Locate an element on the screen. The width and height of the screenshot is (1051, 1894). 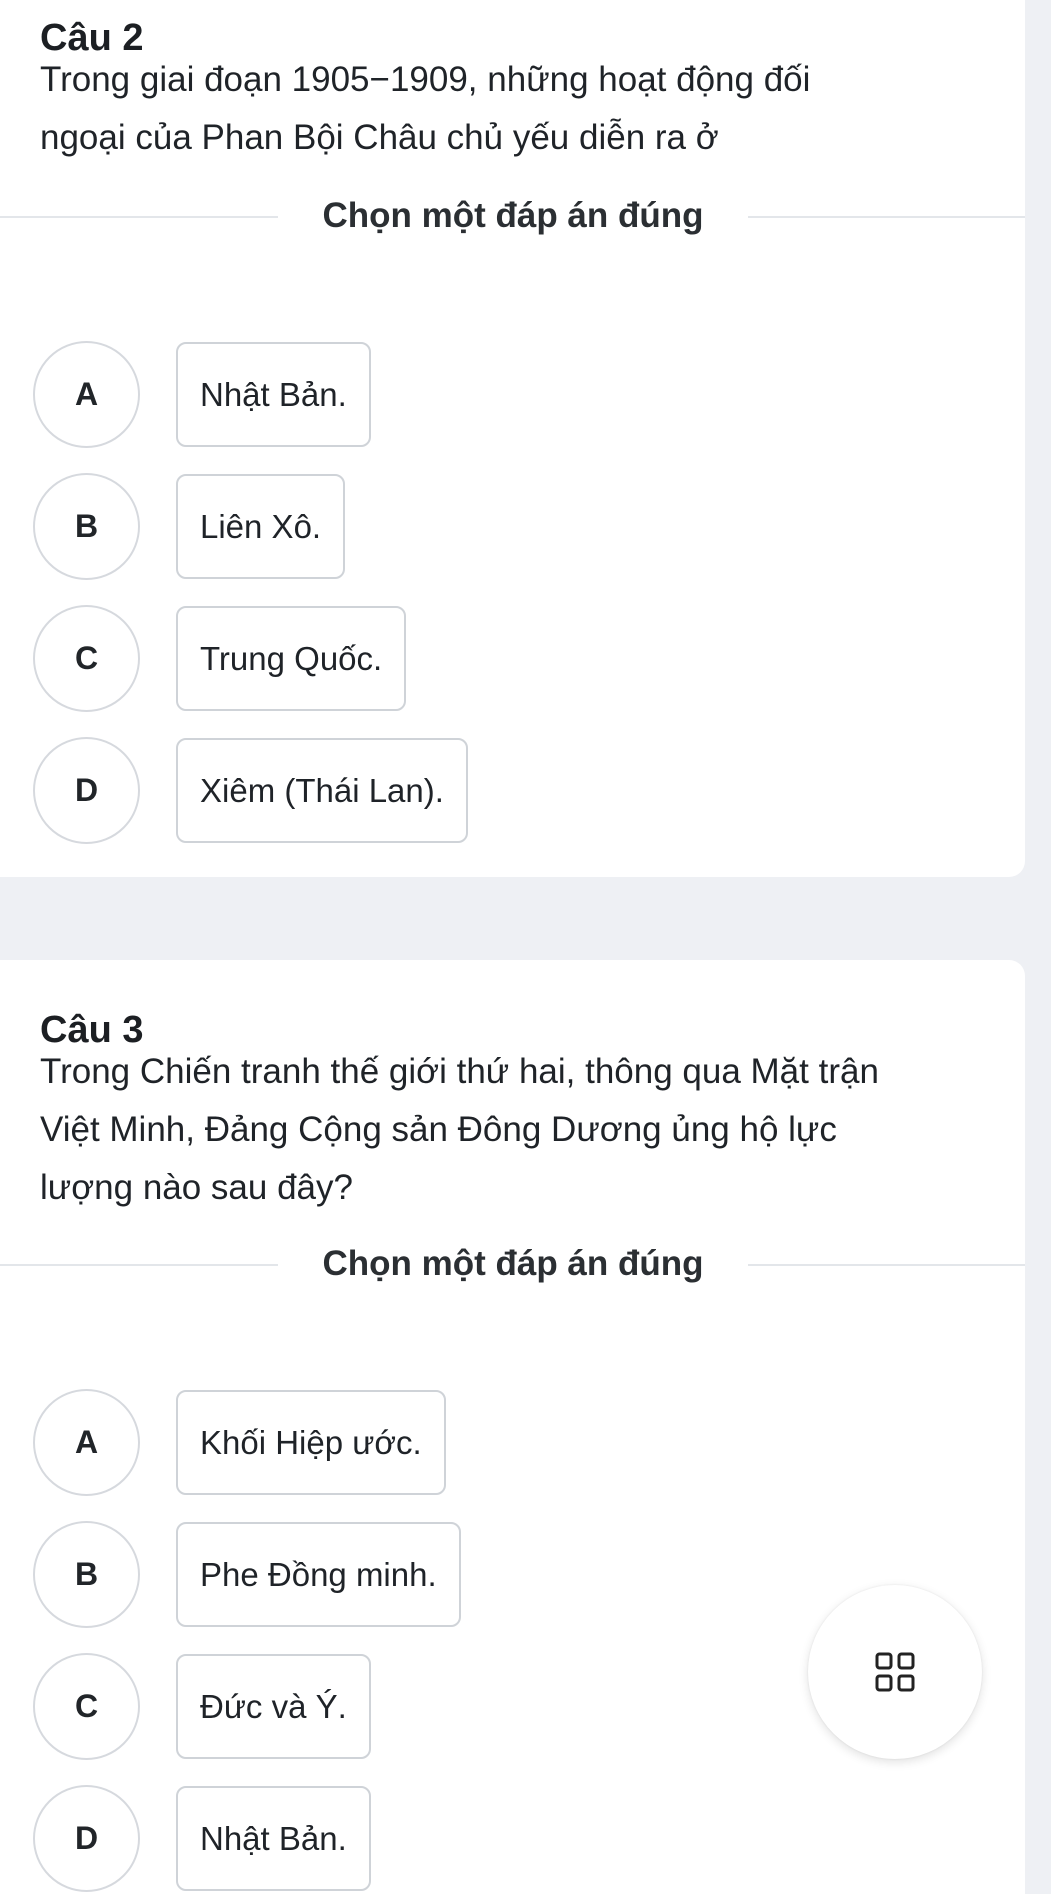
option-text: Xiêm (Thái Lan). is located at coordinates (322, 790).